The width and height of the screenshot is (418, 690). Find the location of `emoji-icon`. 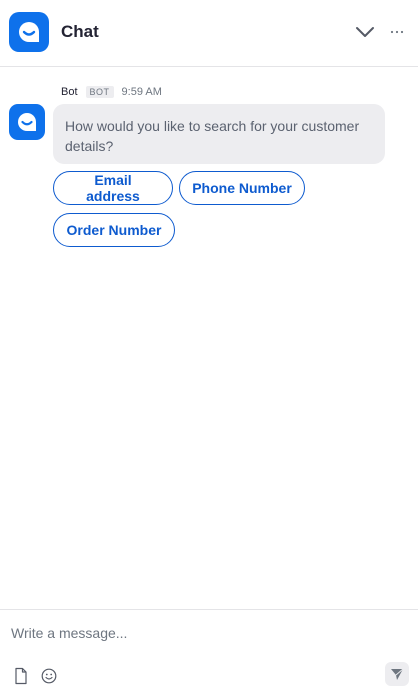

emoji-icon is located at coordinates (49, 676).